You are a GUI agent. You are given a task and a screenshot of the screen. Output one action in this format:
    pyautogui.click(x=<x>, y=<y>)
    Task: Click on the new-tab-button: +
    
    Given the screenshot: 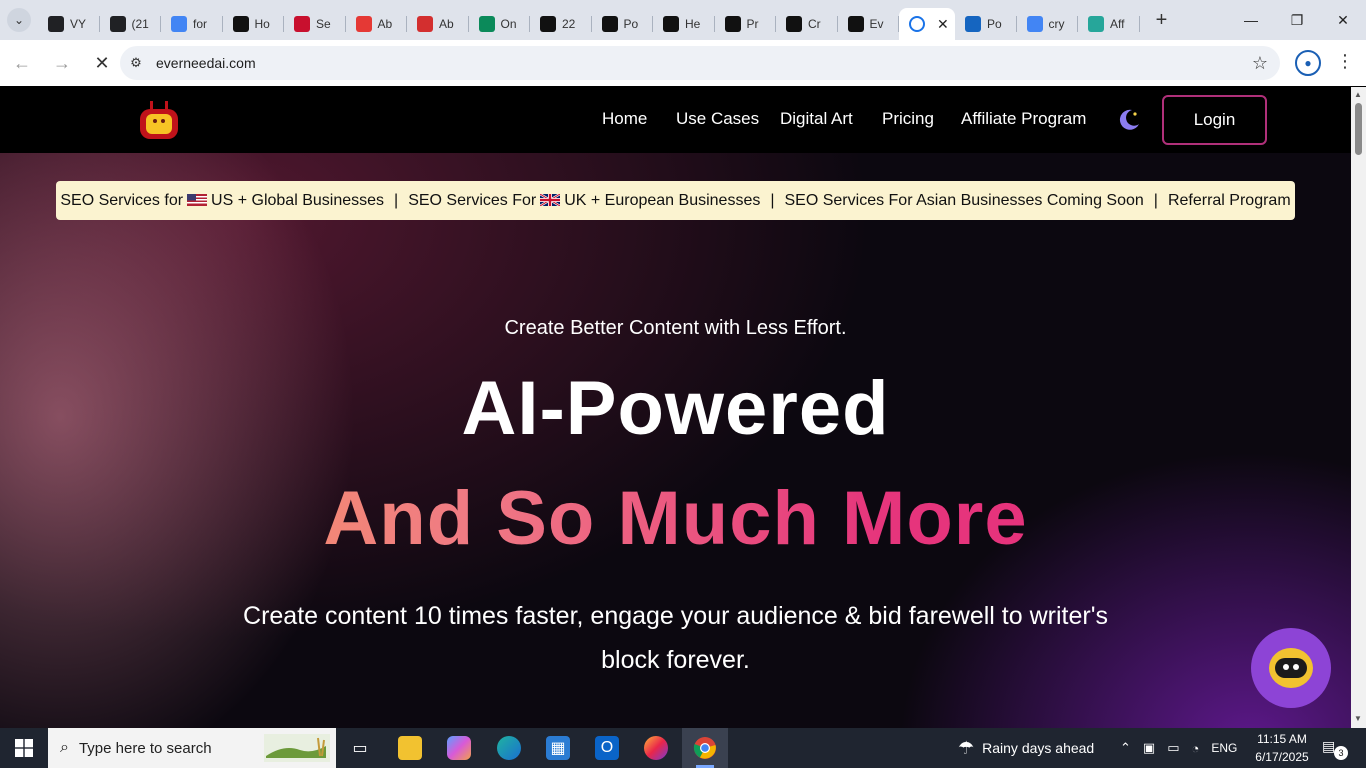 What is the action you would take?
    pyautogui.click(x=1162, y=20)
    